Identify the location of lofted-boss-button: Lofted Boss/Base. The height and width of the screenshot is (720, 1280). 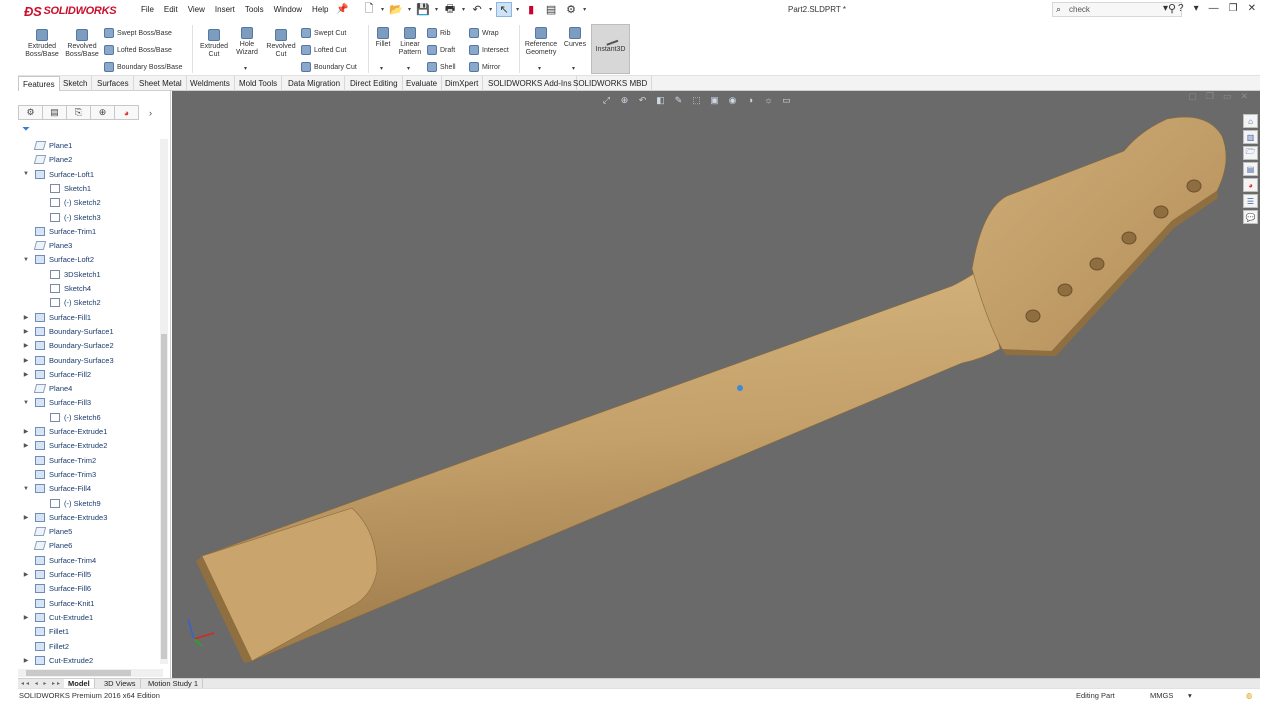
(138, 50).